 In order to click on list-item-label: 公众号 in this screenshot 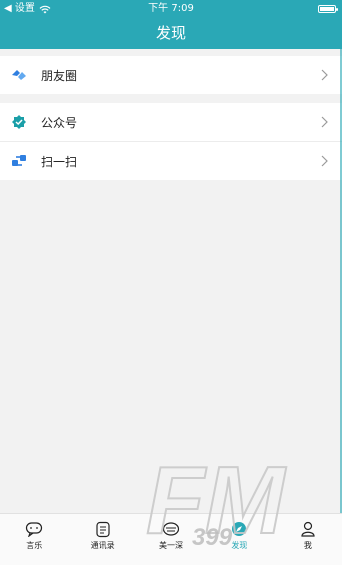, I will do `click(59, 122)`.